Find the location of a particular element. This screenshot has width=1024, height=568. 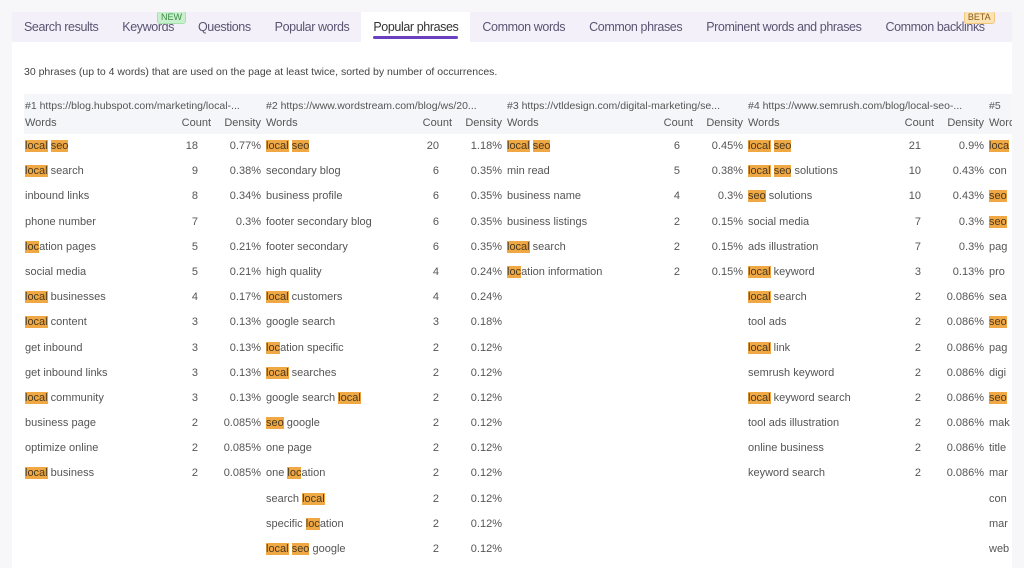

phrase-row: mak is located at coordinates (1000, 423).